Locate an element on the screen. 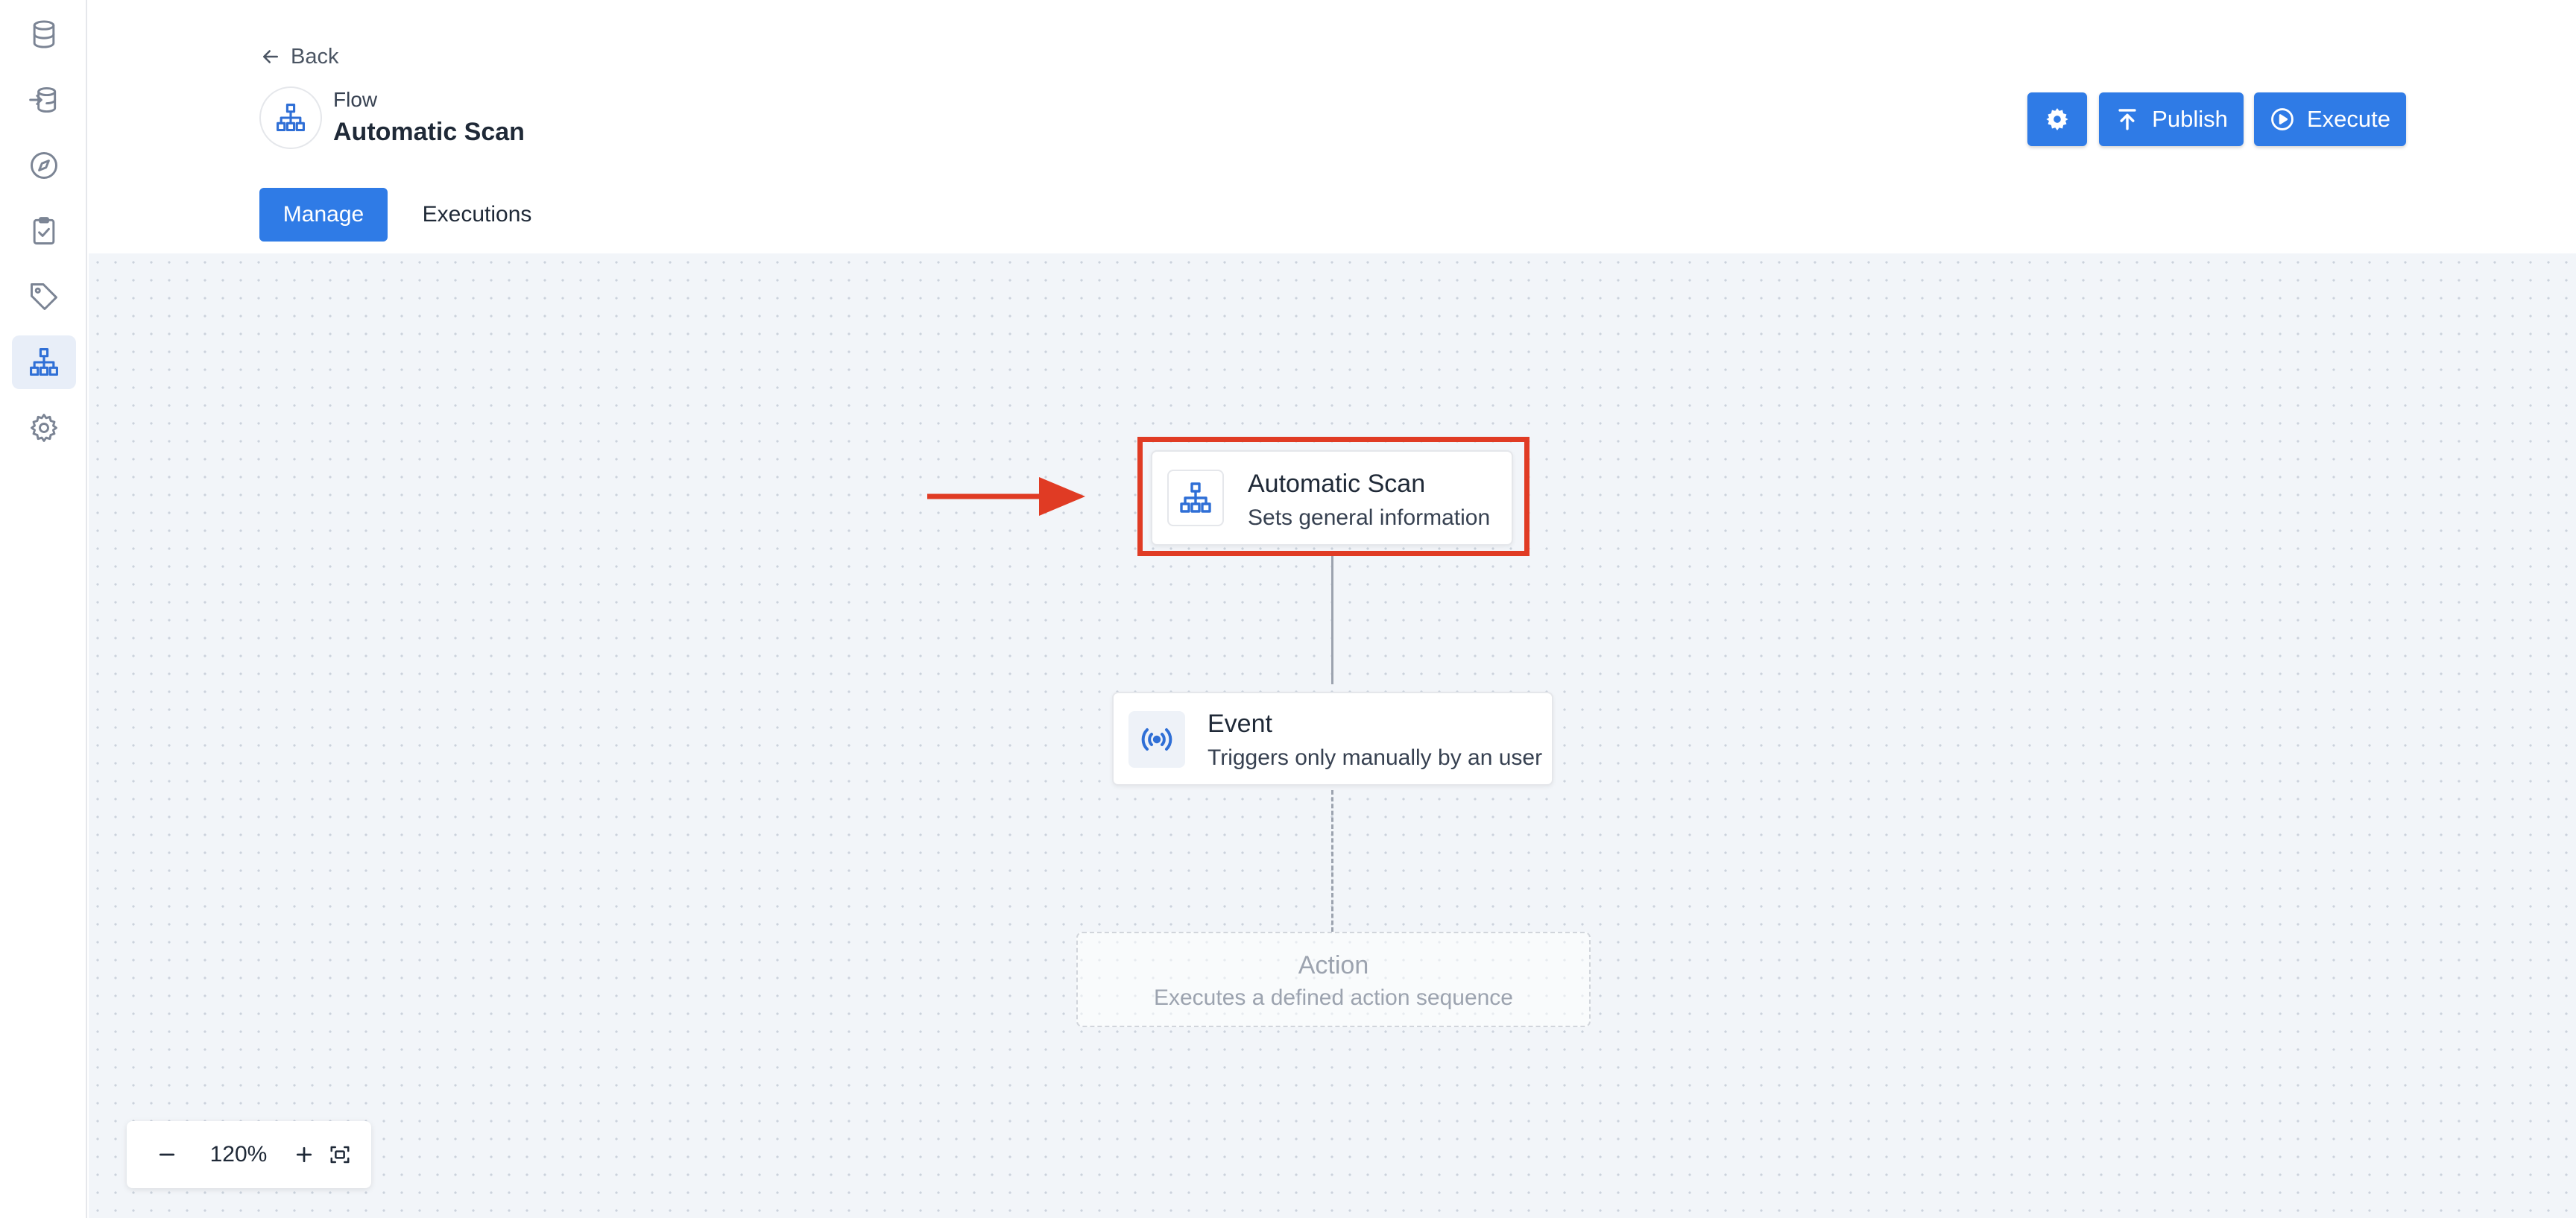  broadcast-icon is located at coordinates (1156, 739).